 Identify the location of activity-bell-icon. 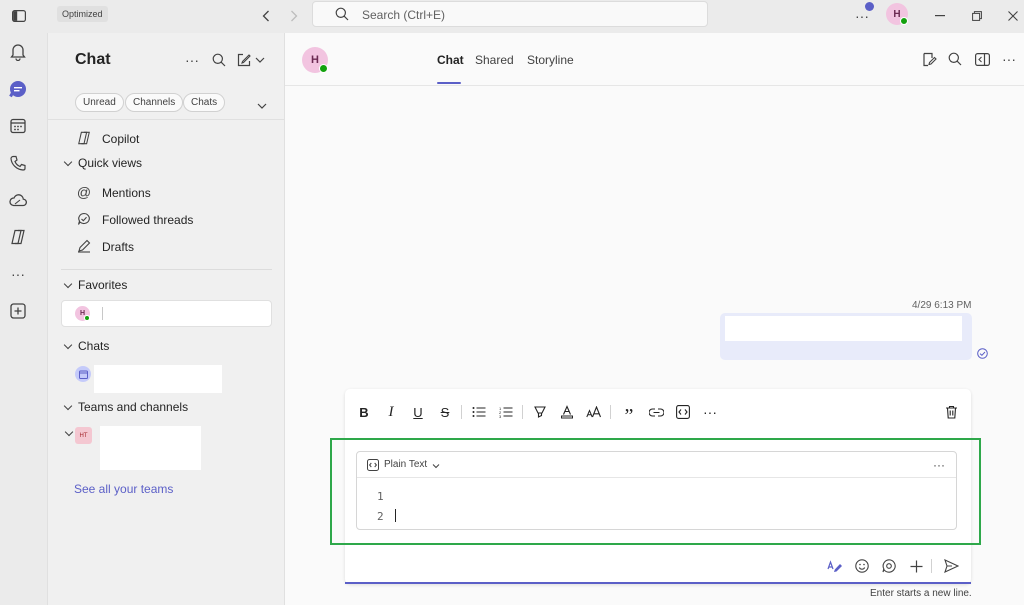
(18, 52).